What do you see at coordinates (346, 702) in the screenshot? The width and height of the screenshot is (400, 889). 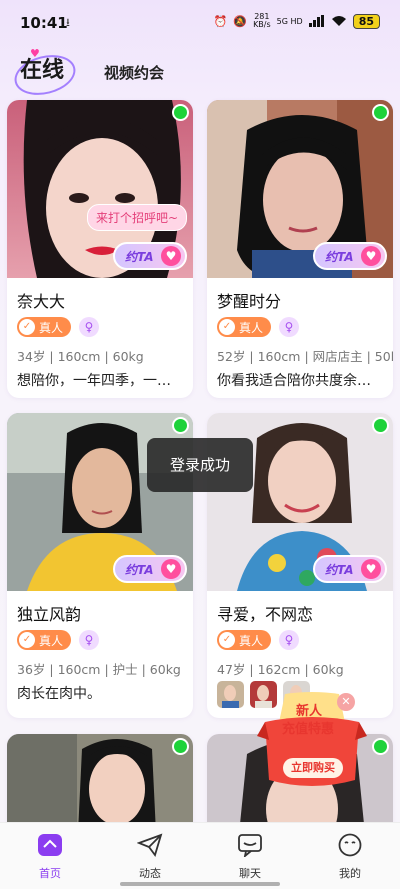 I see `close-icon: ✕` at bounding box center [346, 702].